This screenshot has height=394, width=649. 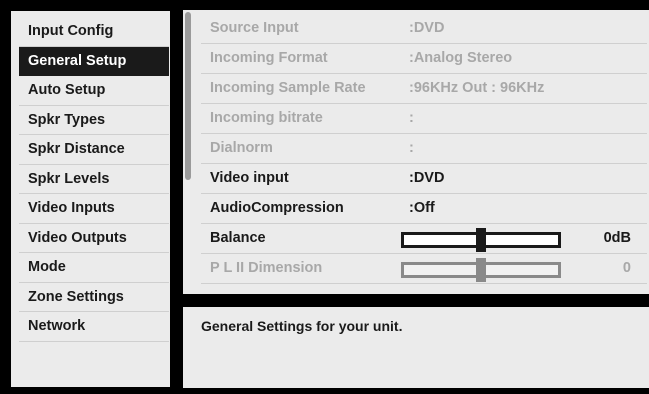 I want to click on menu-item-video-outputs: Video Outputs, so click(x=94, y=238).